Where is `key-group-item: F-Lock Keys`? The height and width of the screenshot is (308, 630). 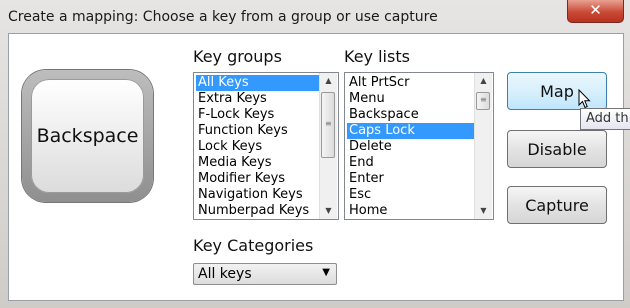 key-group-item: F-Lock Keys is located at coordinates (259, 115).